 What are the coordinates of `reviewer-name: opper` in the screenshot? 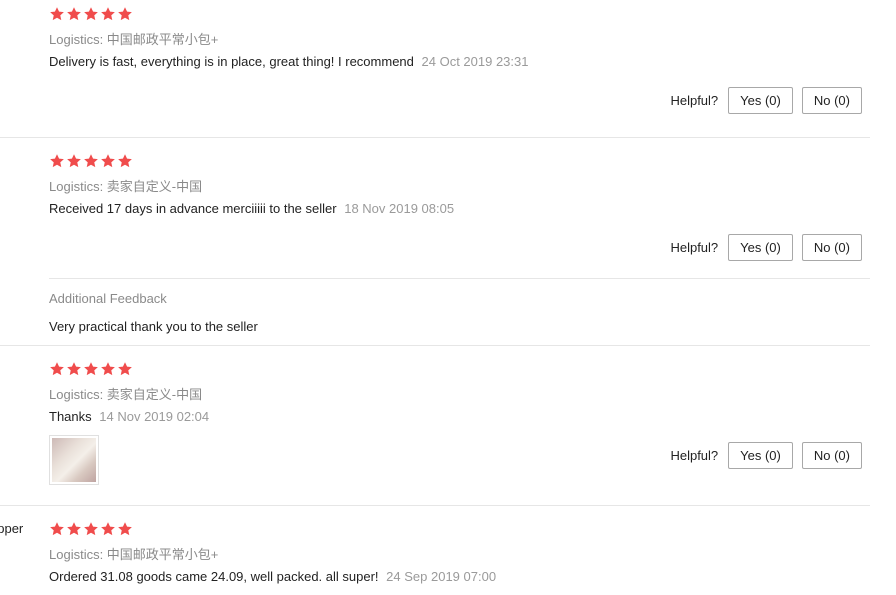 It's located at (12, 528).